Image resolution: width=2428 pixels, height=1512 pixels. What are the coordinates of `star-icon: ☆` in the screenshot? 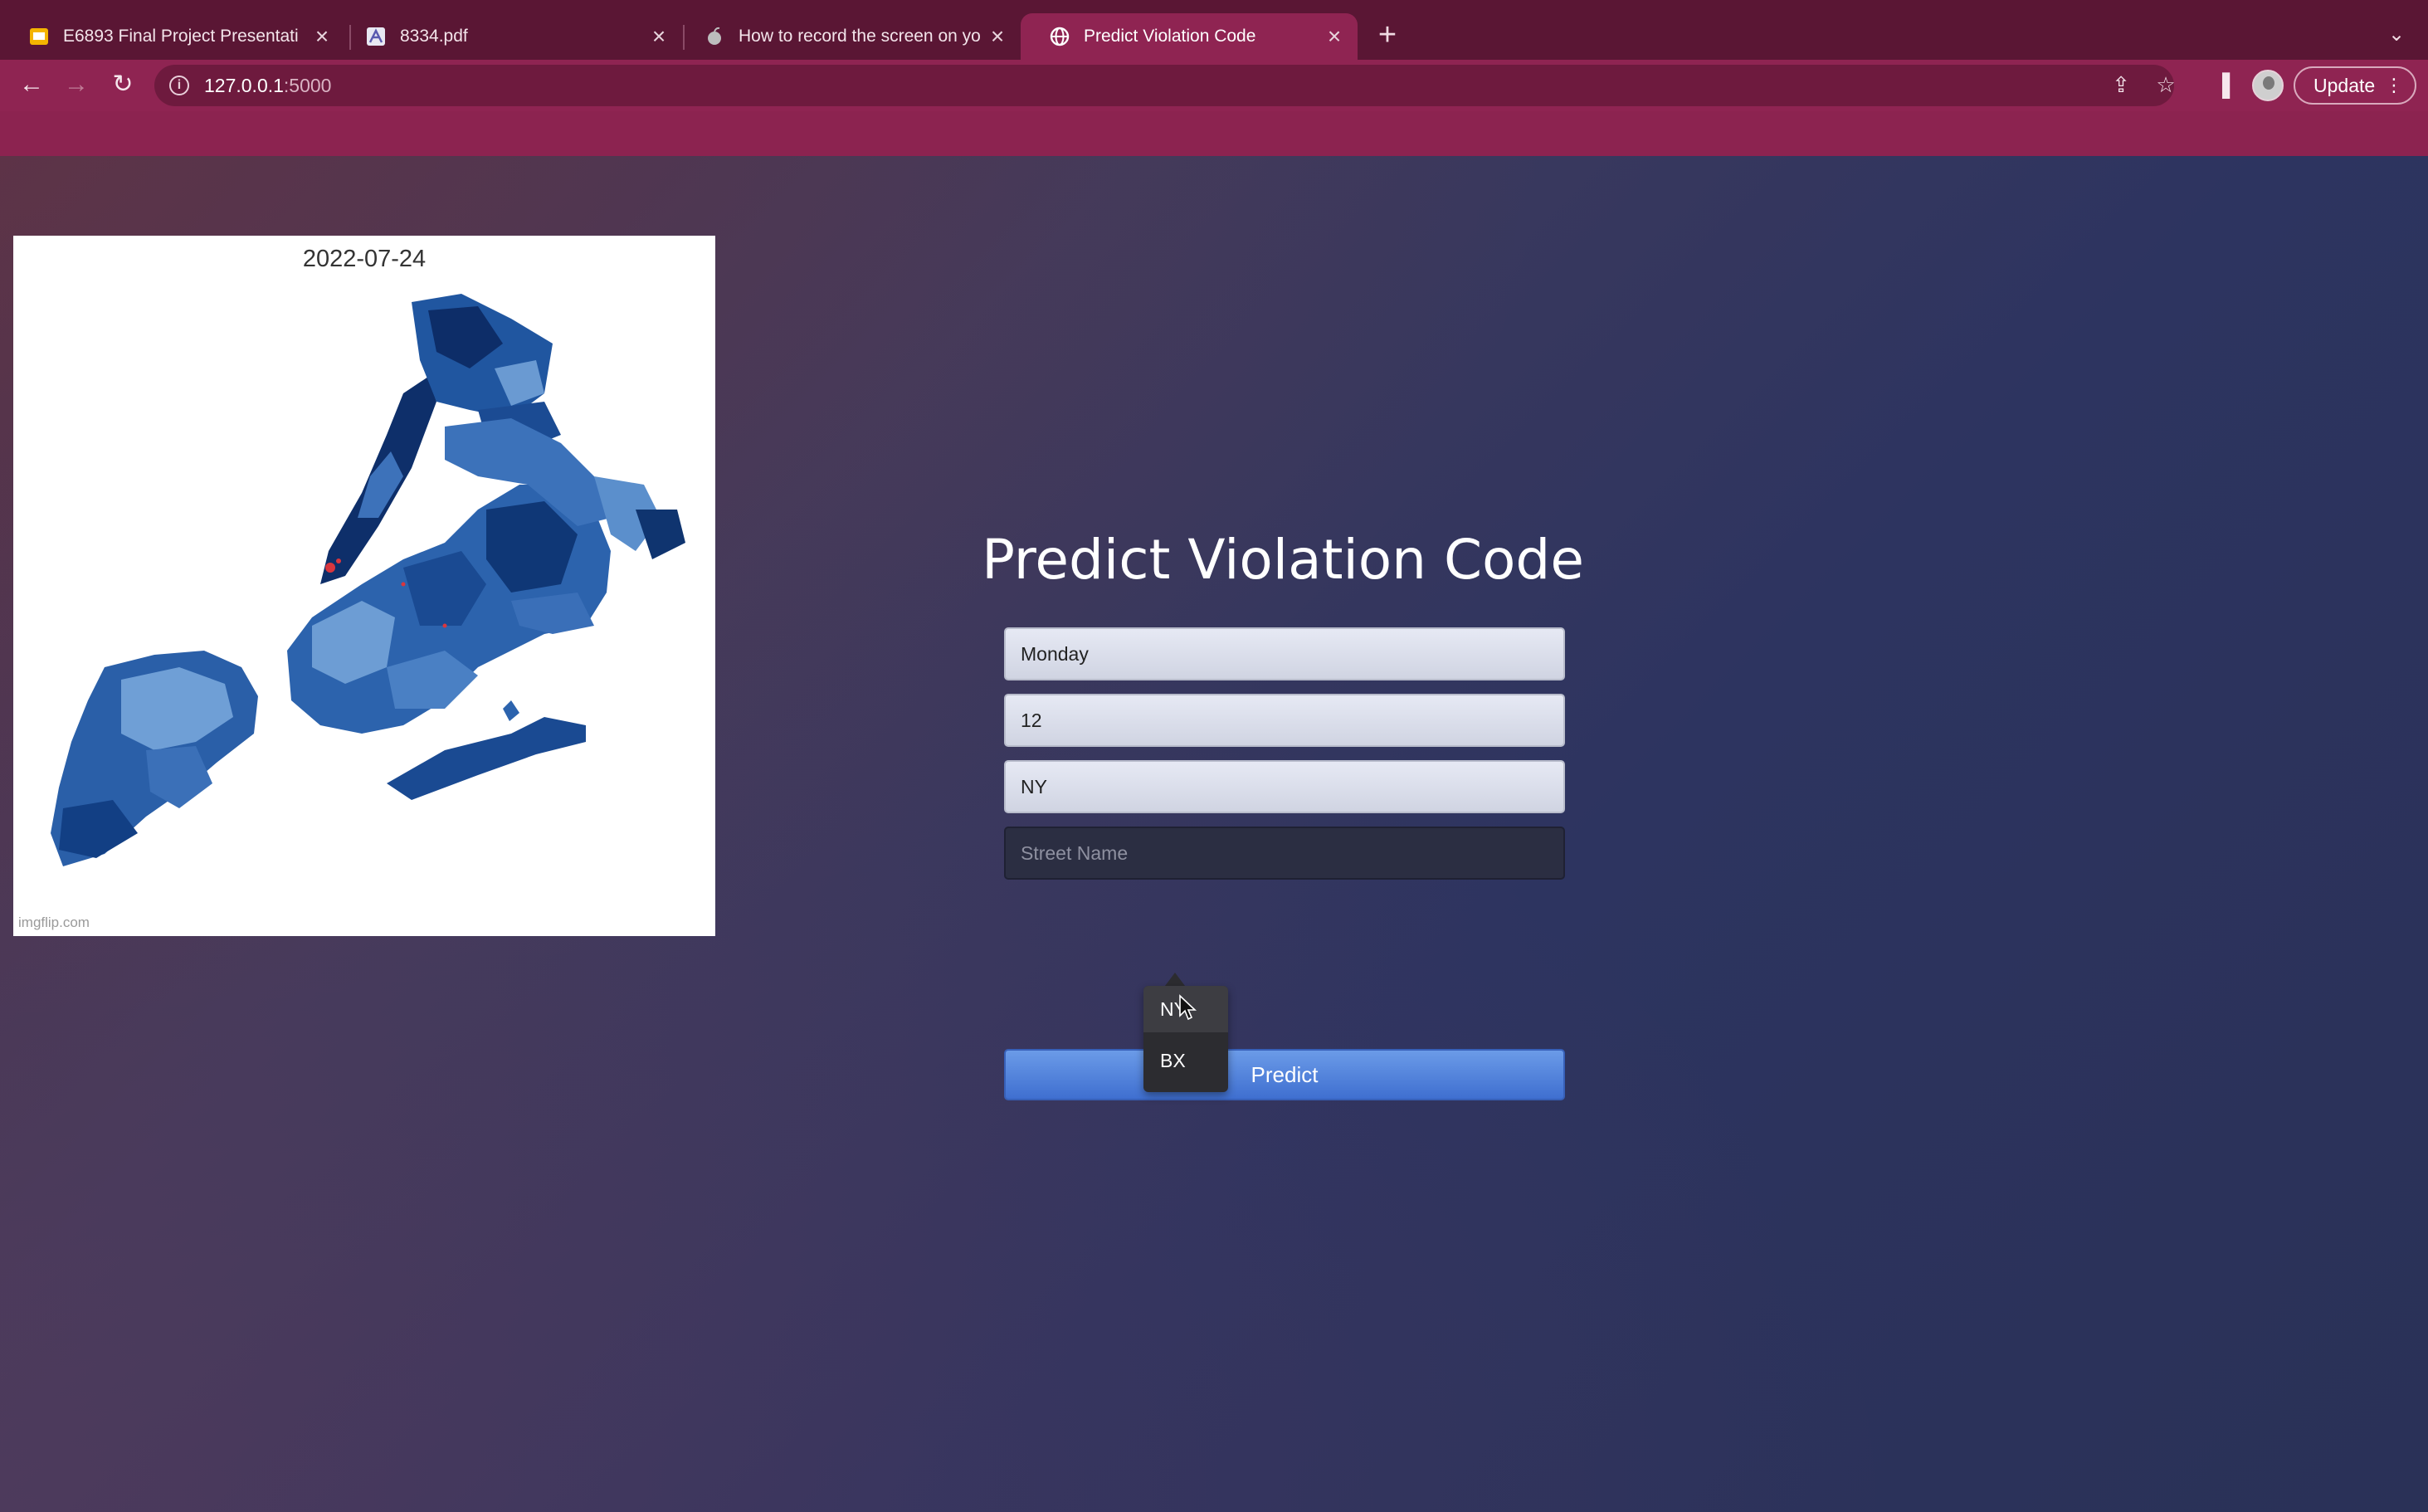 It's located at (2165, 84).